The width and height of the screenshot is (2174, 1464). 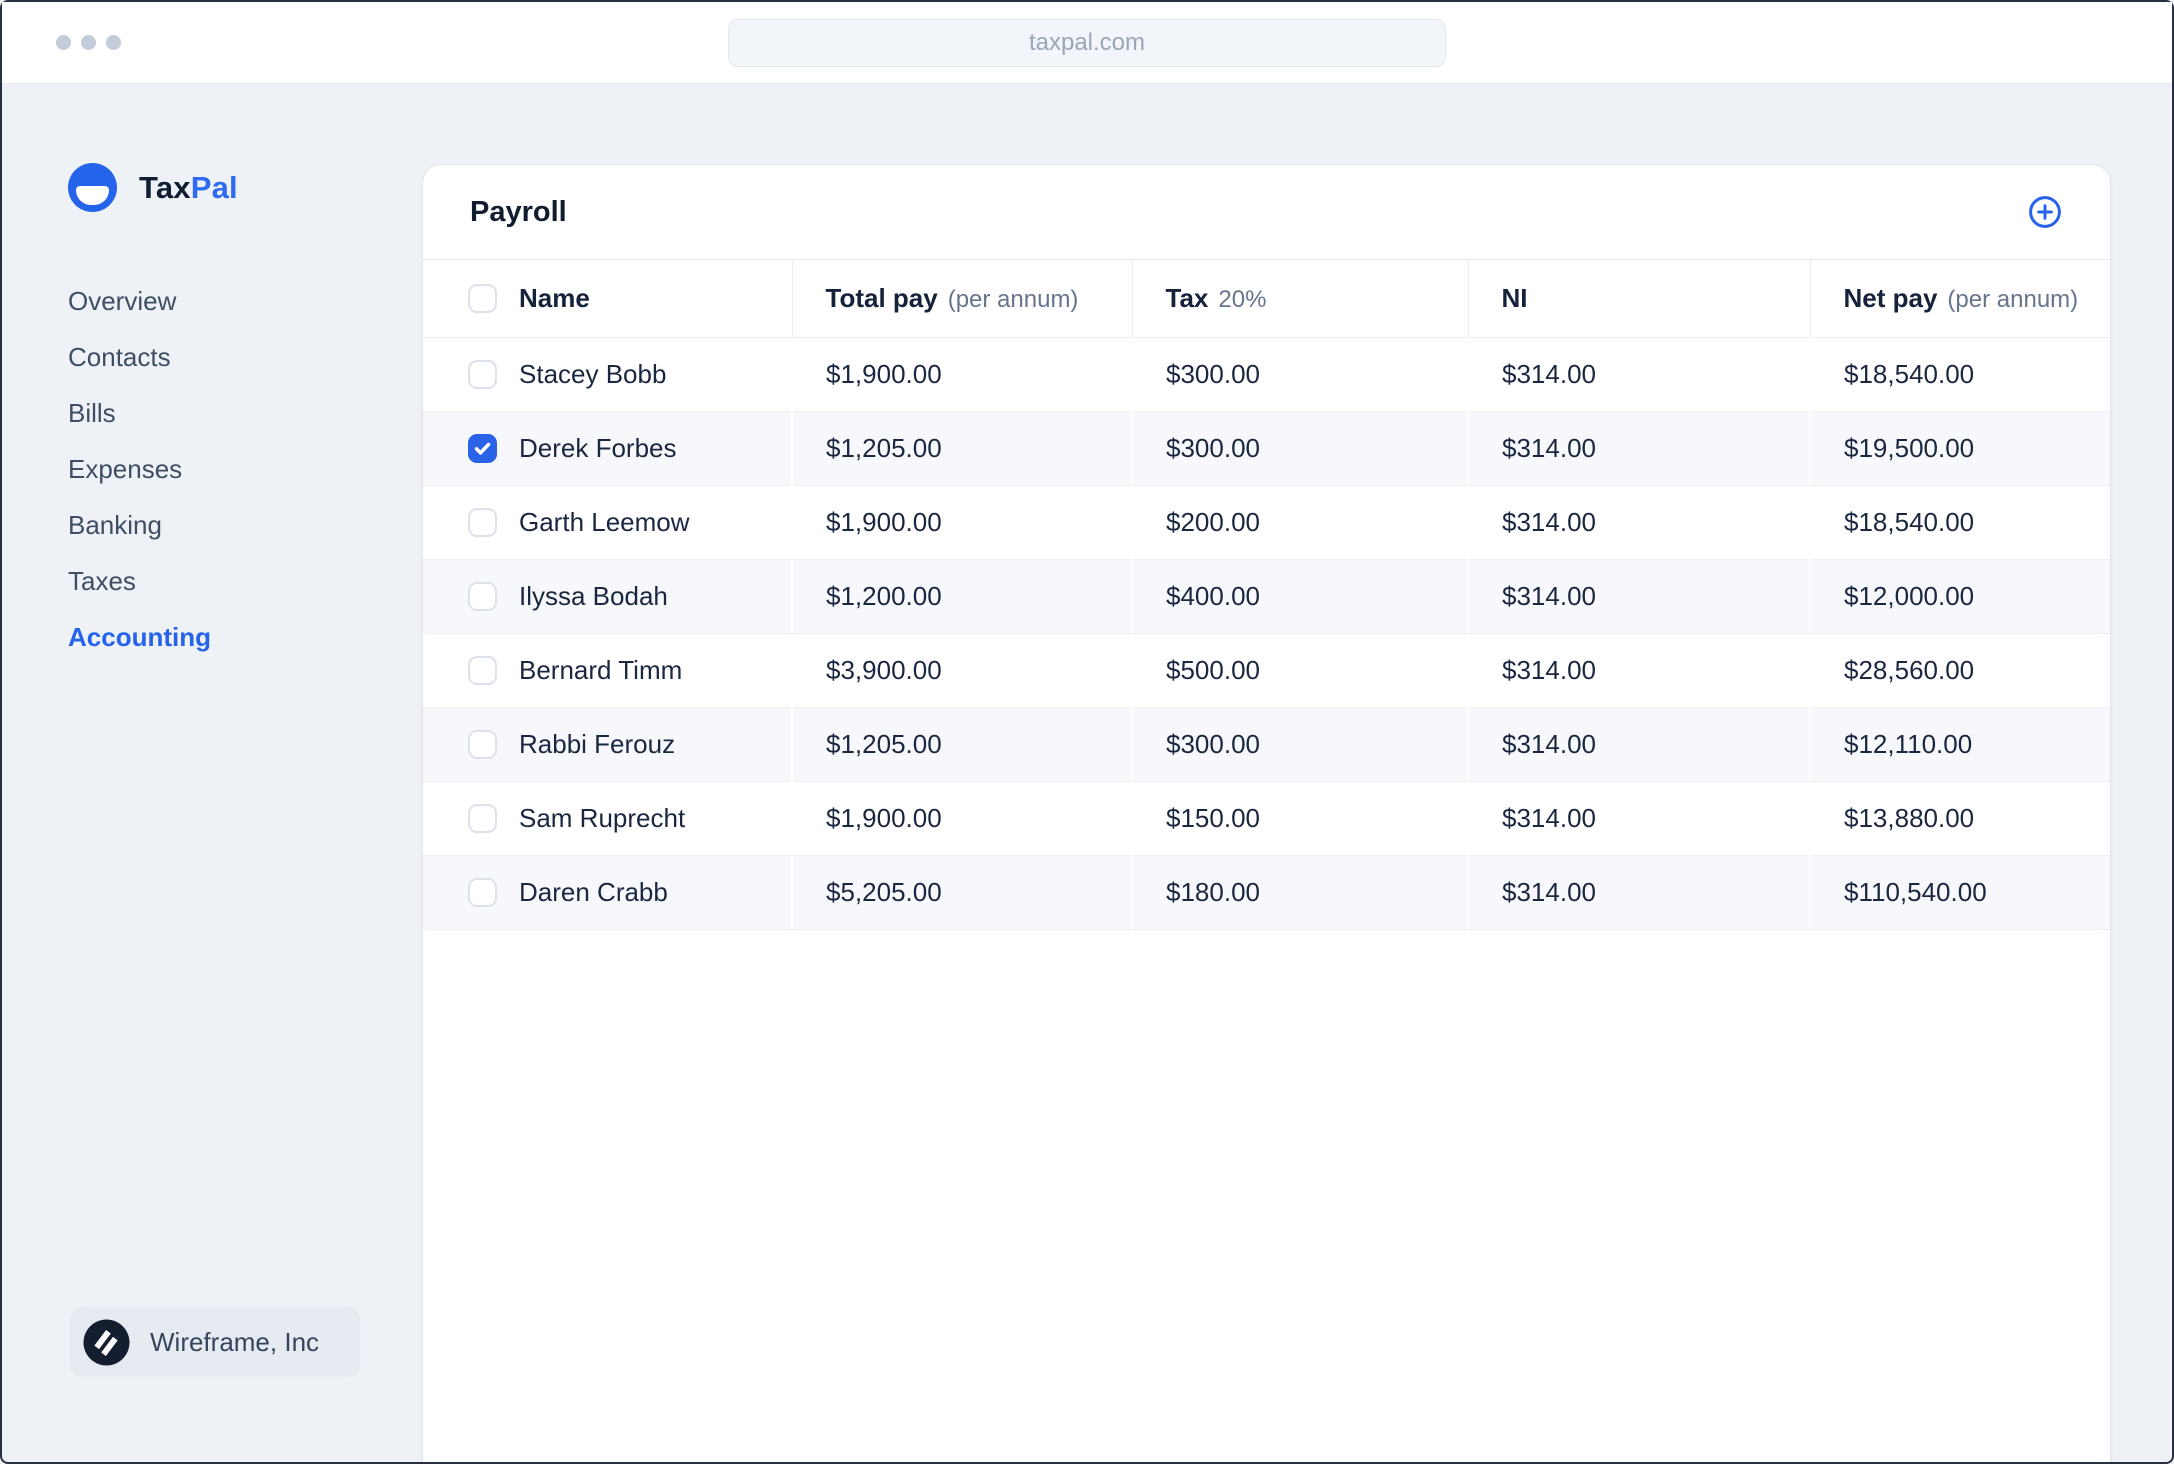 I want to click on column-header-total-pay: Total pay (per annum), so click(x=961, y=299).